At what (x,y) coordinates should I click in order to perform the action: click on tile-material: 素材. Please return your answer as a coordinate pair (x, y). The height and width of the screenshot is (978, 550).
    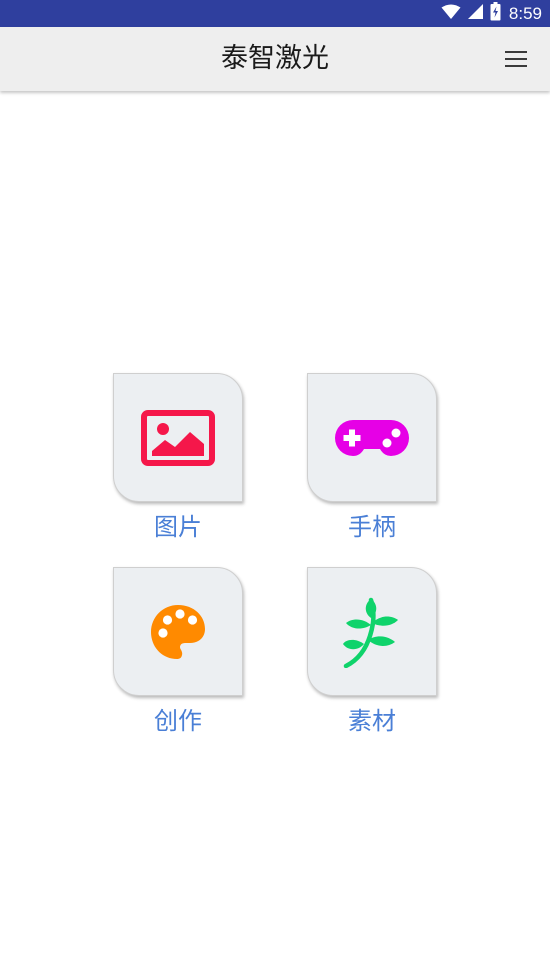
    Looking at the image, I should click on (372, 651).